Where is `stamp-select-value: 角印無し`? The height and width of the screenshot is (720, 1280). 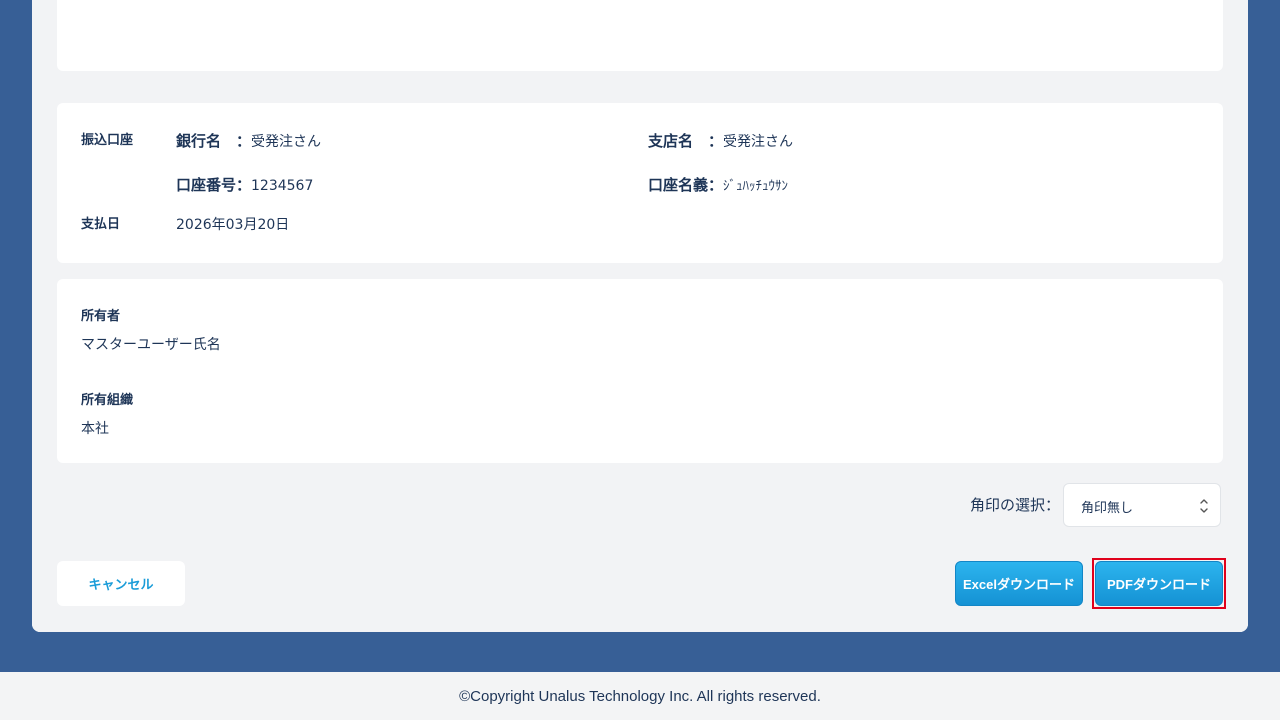 stamp-select-value: 角印無し is located at coordinates (1107, 508).